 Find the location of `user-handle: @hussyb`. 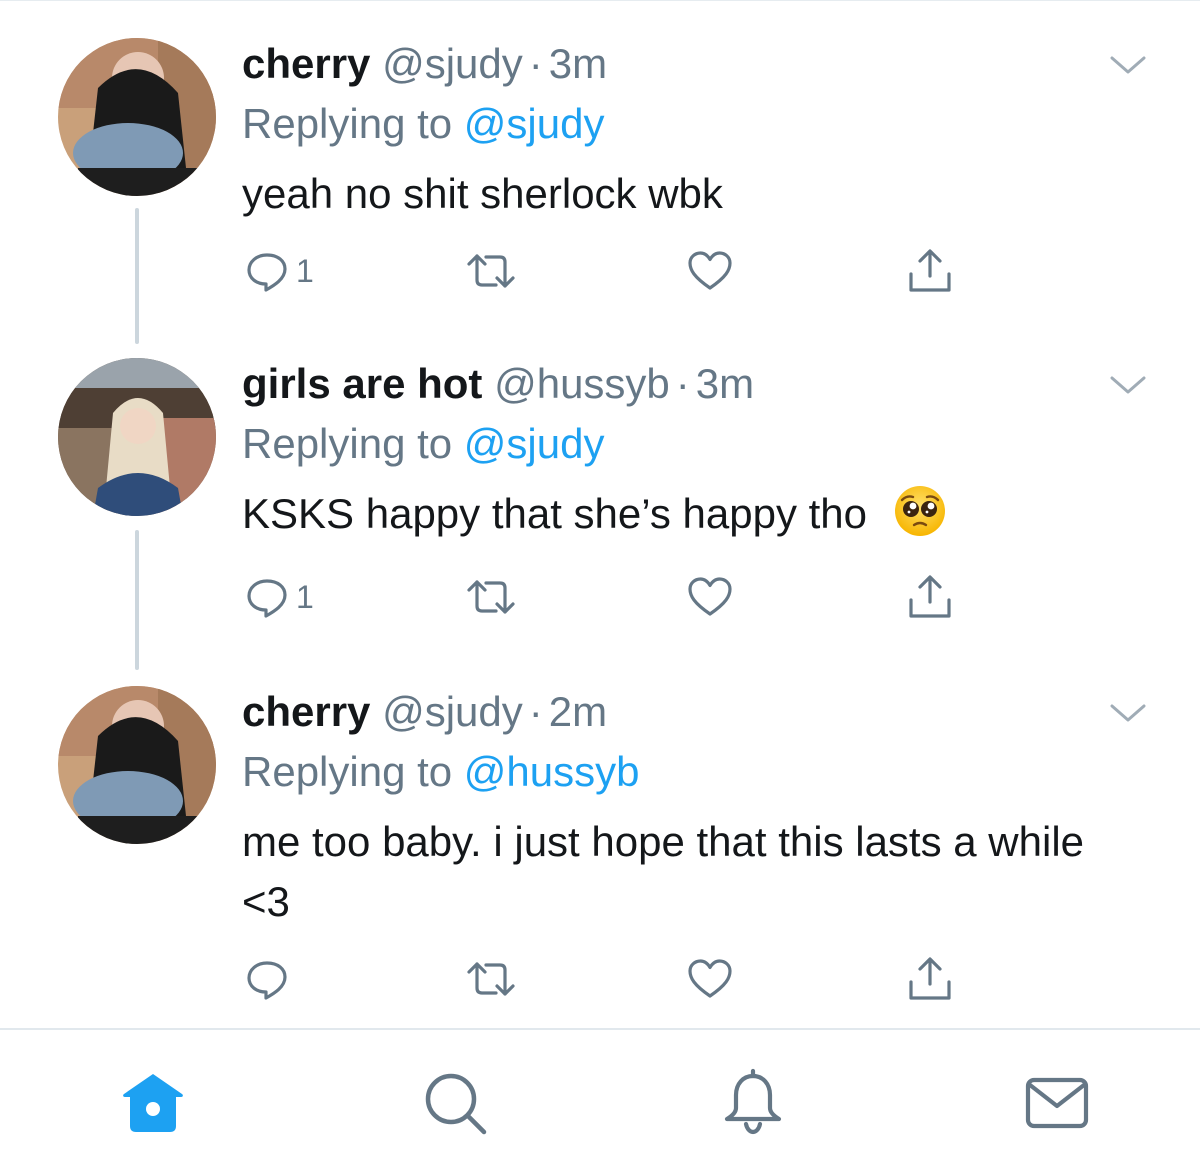

user-handle: @hussyb is located at coordinates (582, 383).